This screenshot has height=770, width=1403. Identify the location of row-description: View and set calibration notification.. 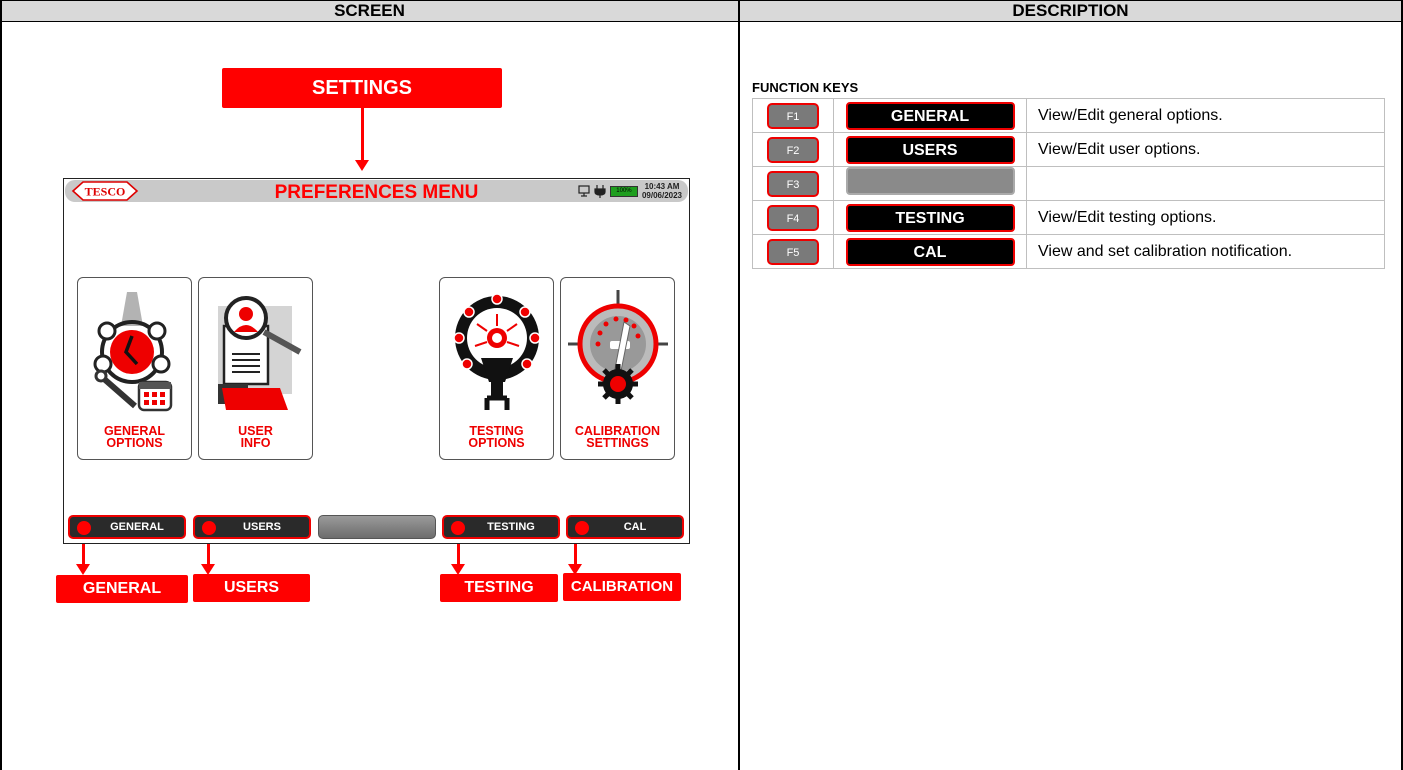
(1205, 251).